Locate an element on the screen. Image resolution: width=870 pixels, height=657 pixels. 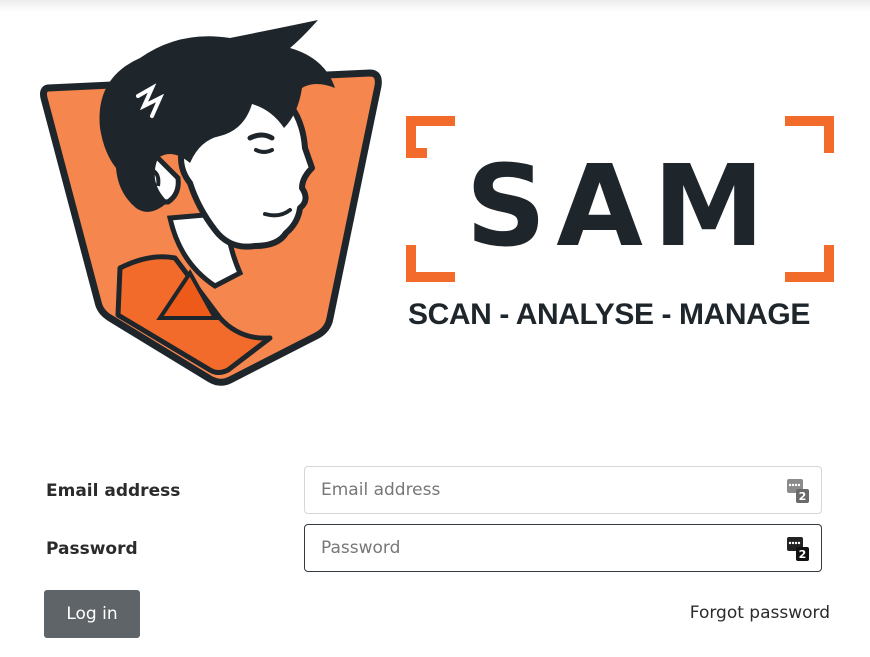
email-field-wrapper: 2 is located at coordinates (563, 490).